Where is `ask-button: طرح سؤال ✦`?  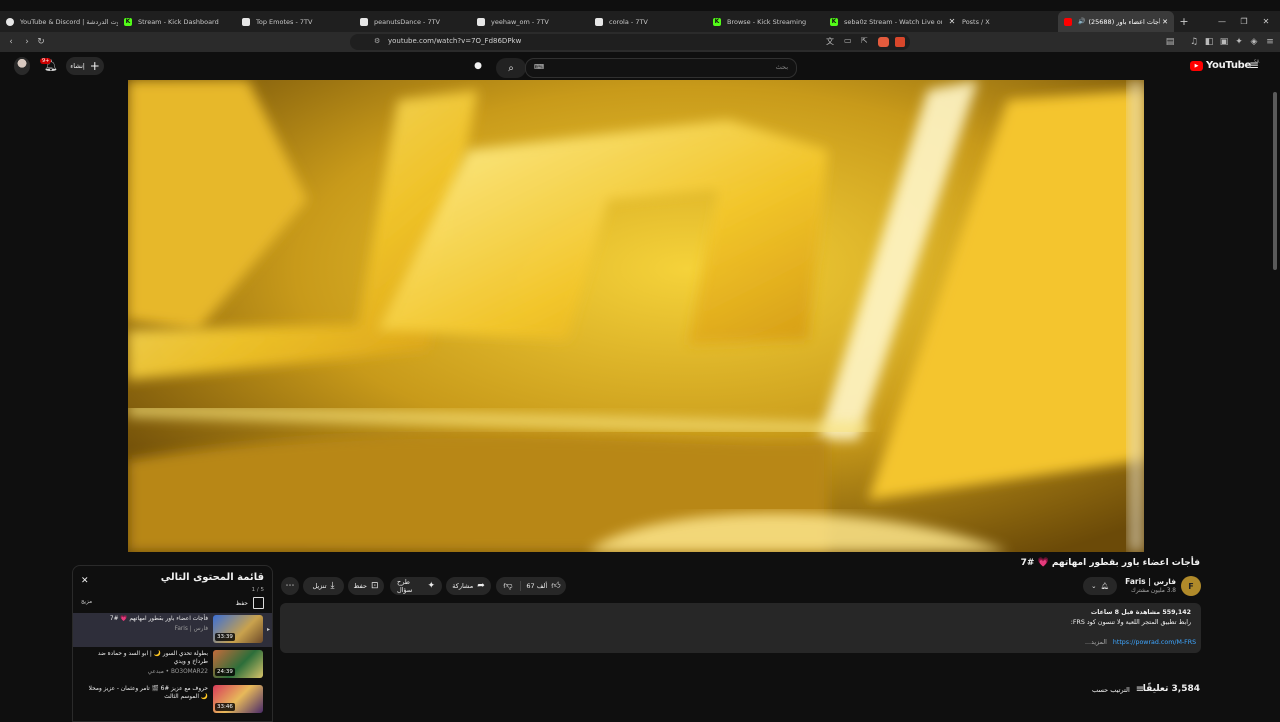 ask-button: طرح سؤال ✦ is located at coordinates (416, 586).